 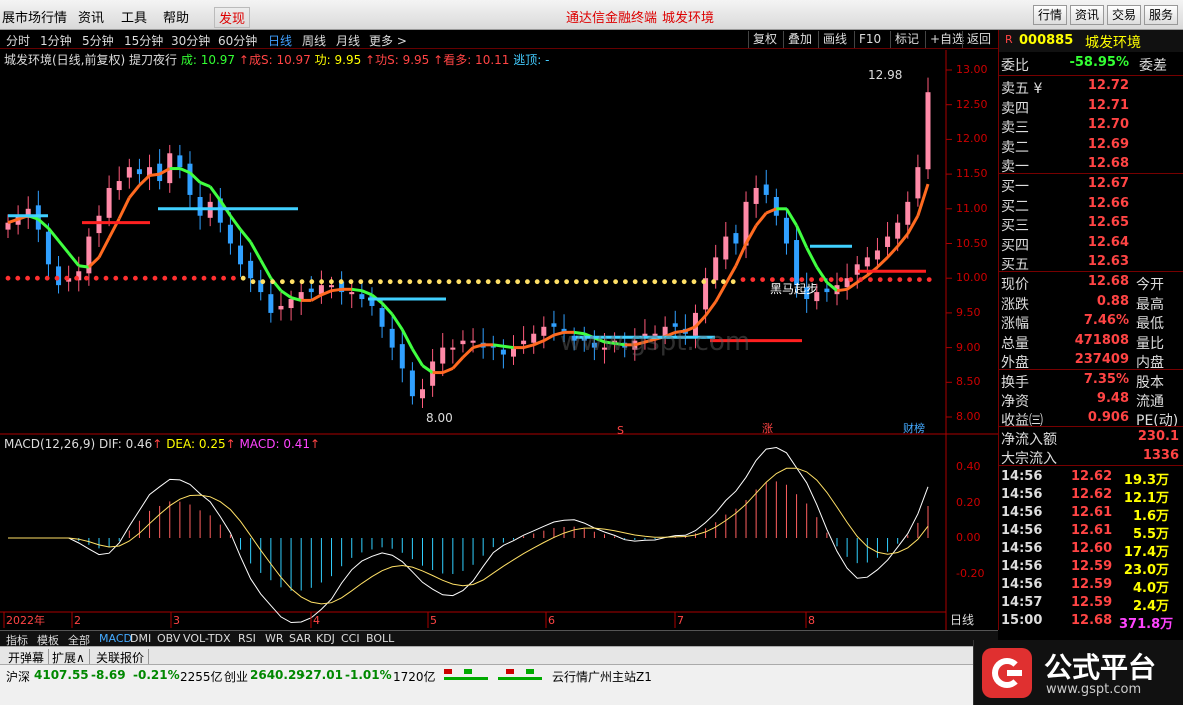 What do you see at coordinates (1161, 15) in the screenshot?
I see `btn-service: 服务` at bounding box center [1161, 15].